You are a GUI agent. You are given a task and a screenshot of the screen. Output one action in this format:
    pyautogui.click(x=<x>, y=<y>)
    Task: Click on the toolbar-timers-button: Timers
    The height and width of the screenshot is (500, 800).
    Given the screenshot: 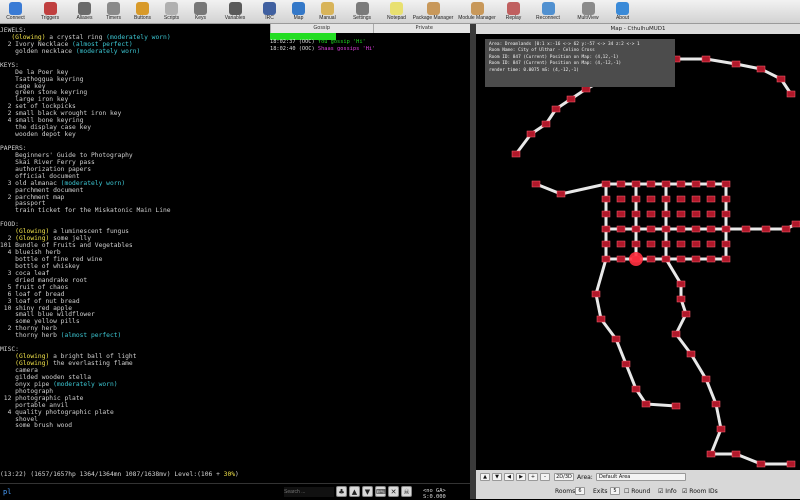 What is the action you would take?
    pyautogui.click(x=113, y=11)
    